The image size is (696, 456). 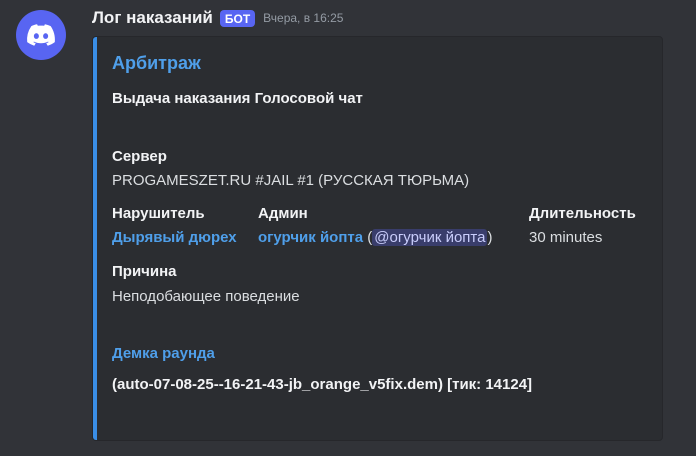 I want to click on field-server-name: Сервер, so click(x=139, y=156).